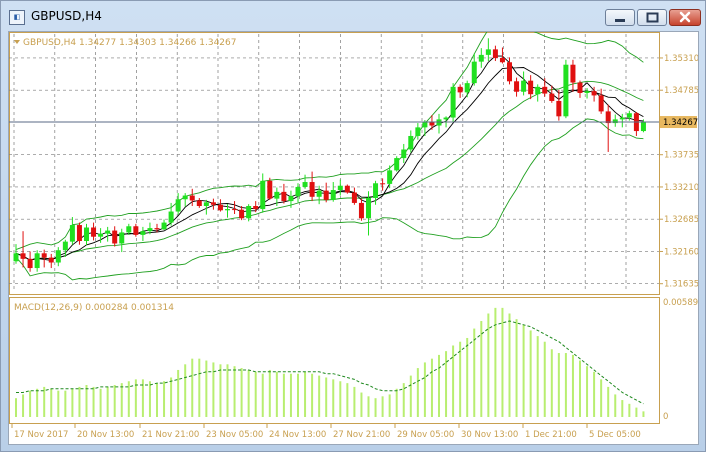 This screenshot has width=706, height=452. Describe the element at coordinates (679, 122) in the screenshot. I see `current-price-tag: 1.34267` at that location.